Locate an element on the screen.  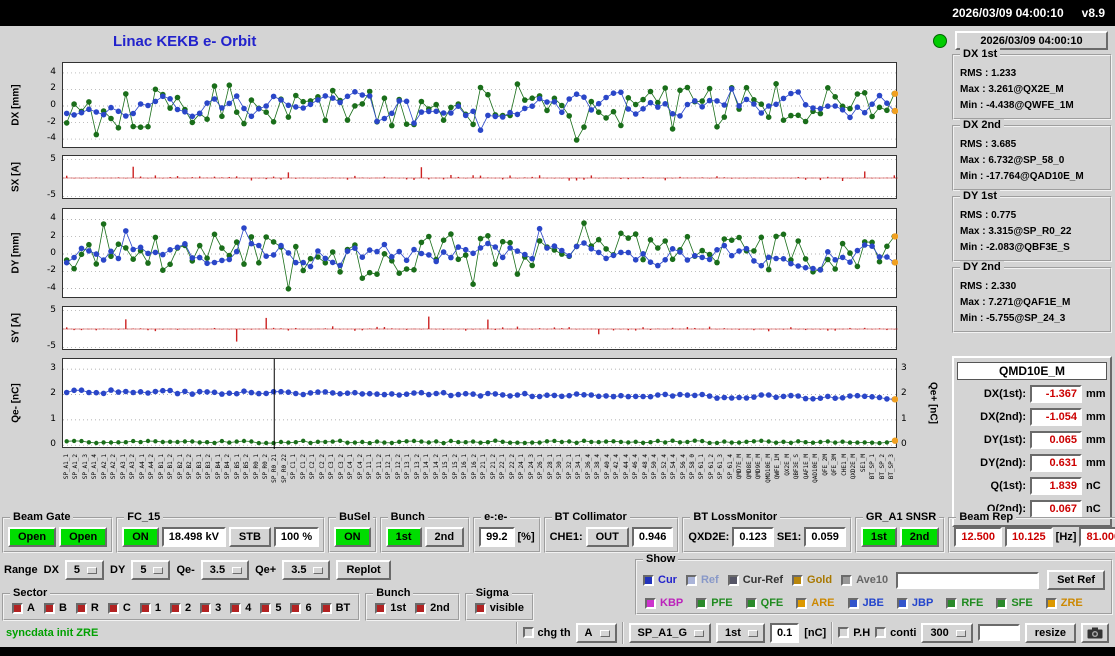
bunch-checkbox-1st: 1st is located at coordinates (390, 608).